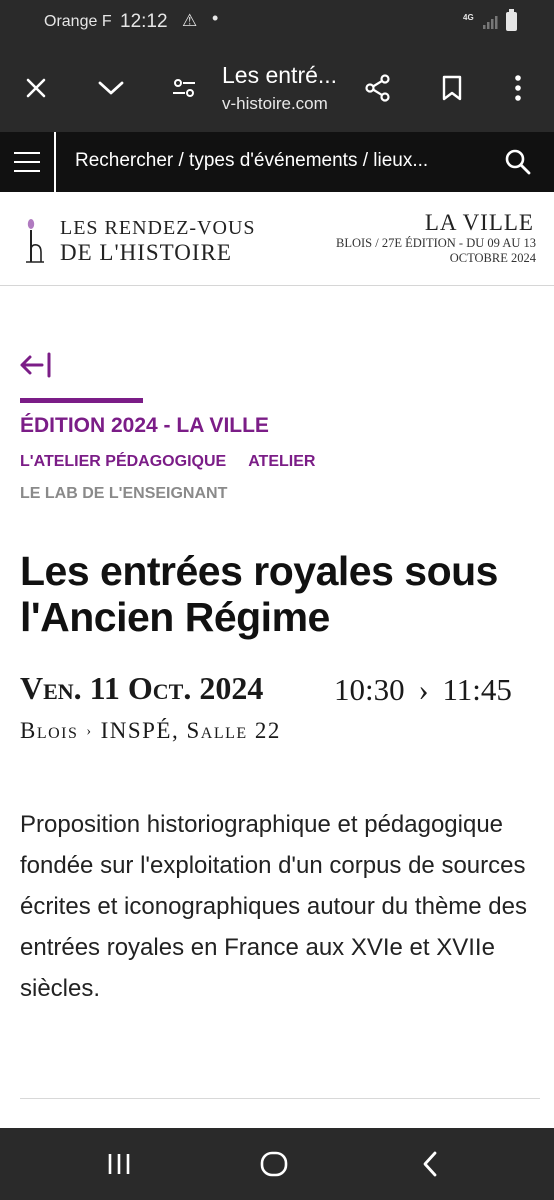 The width and height of the screenshot is (554, 1200). What do you see at coordinates (518, 88) in the screenshot?
I see `more-vert-icon` at bounding box center [518, 88].